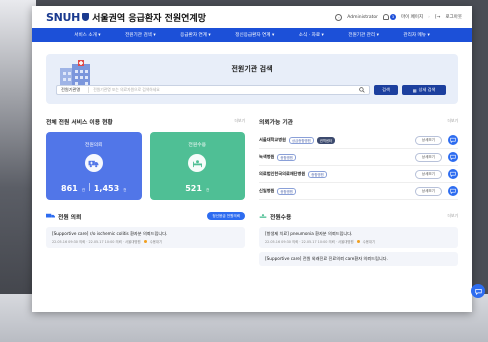  I want to click on accept-label: 전원수용, so click(197, 145).